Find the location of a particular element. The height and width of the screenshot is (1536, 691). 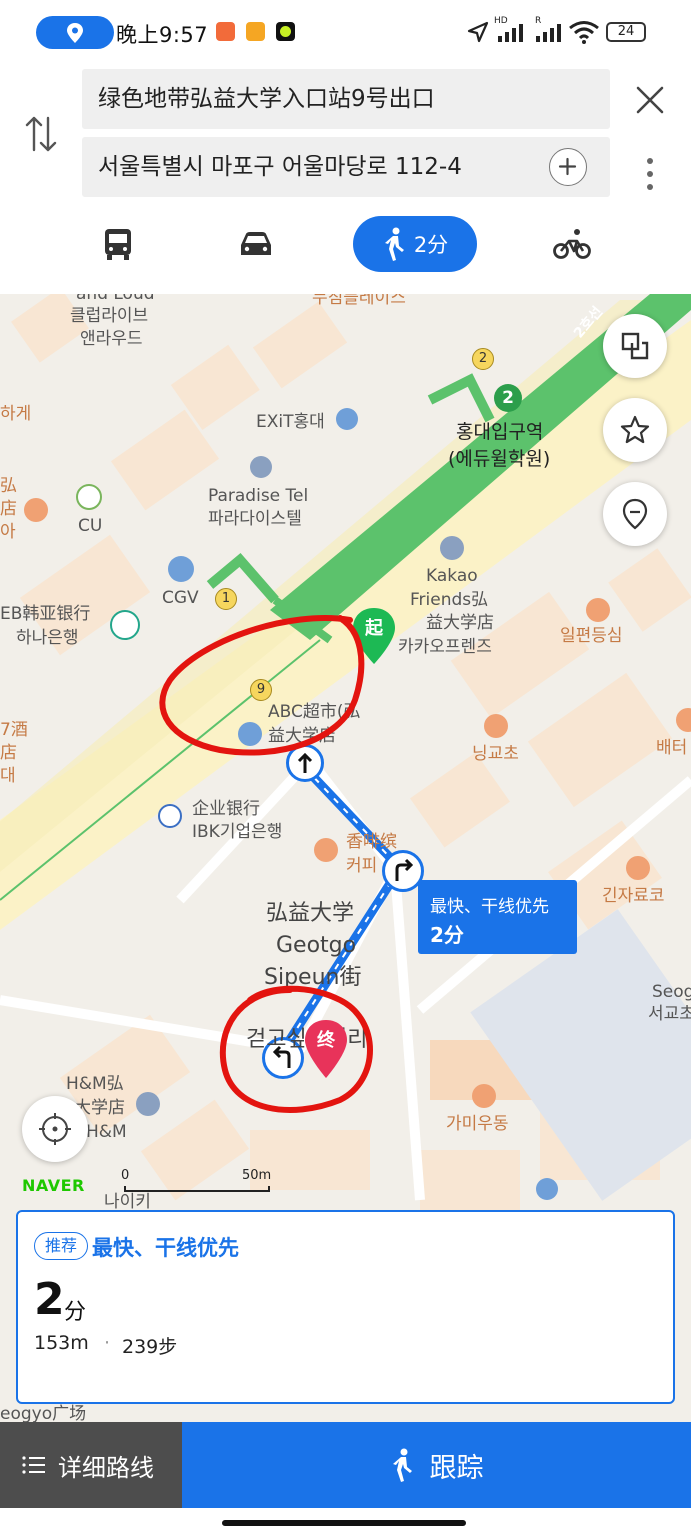

route-card-title: 最快、干线优先 is located at coordinates (165, 1248).